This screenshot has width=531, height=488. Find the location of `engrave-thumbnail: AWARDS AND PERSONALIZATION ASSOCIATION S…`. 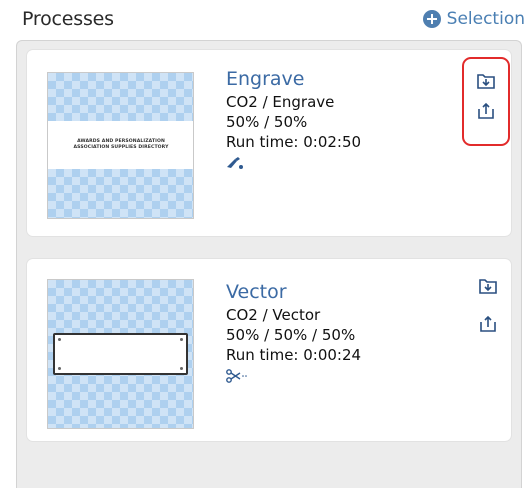

engrave-thumbnail: AWARDS AND PERSONALIZATION ASSOCIATION S… is located at coordinates (120, 145).